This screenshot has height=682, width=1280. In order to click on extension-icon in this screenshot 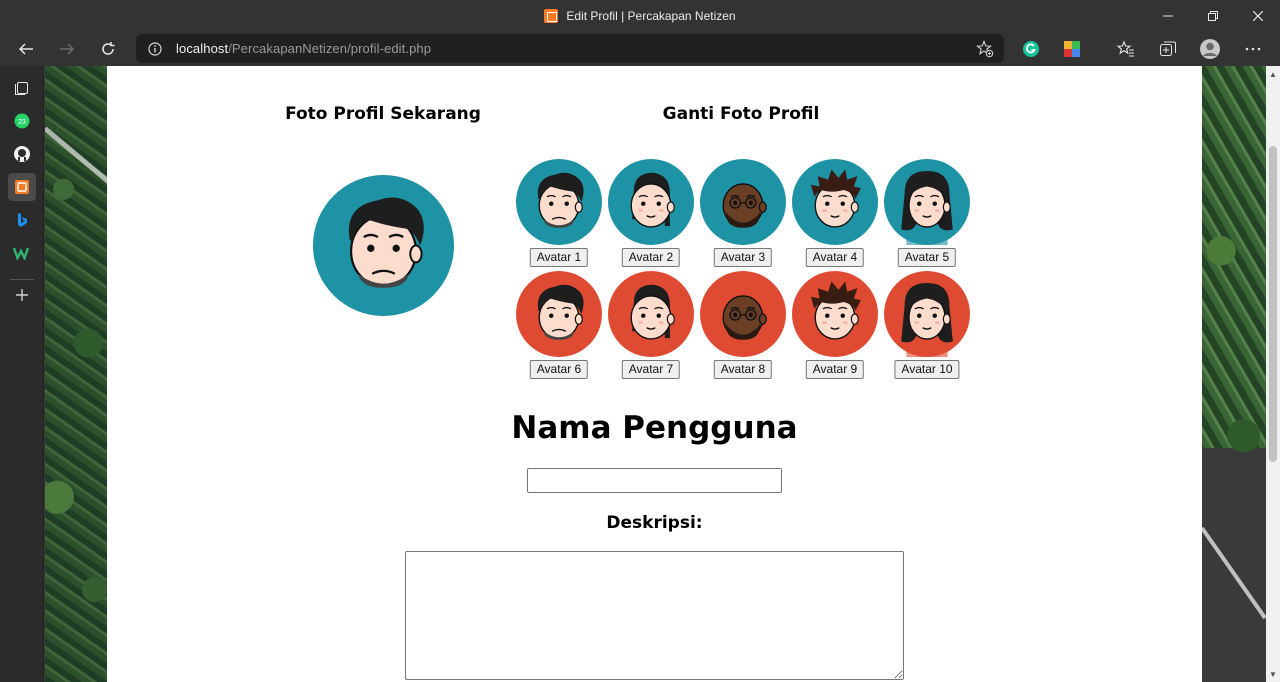, I will do `click(1072, 49)`.